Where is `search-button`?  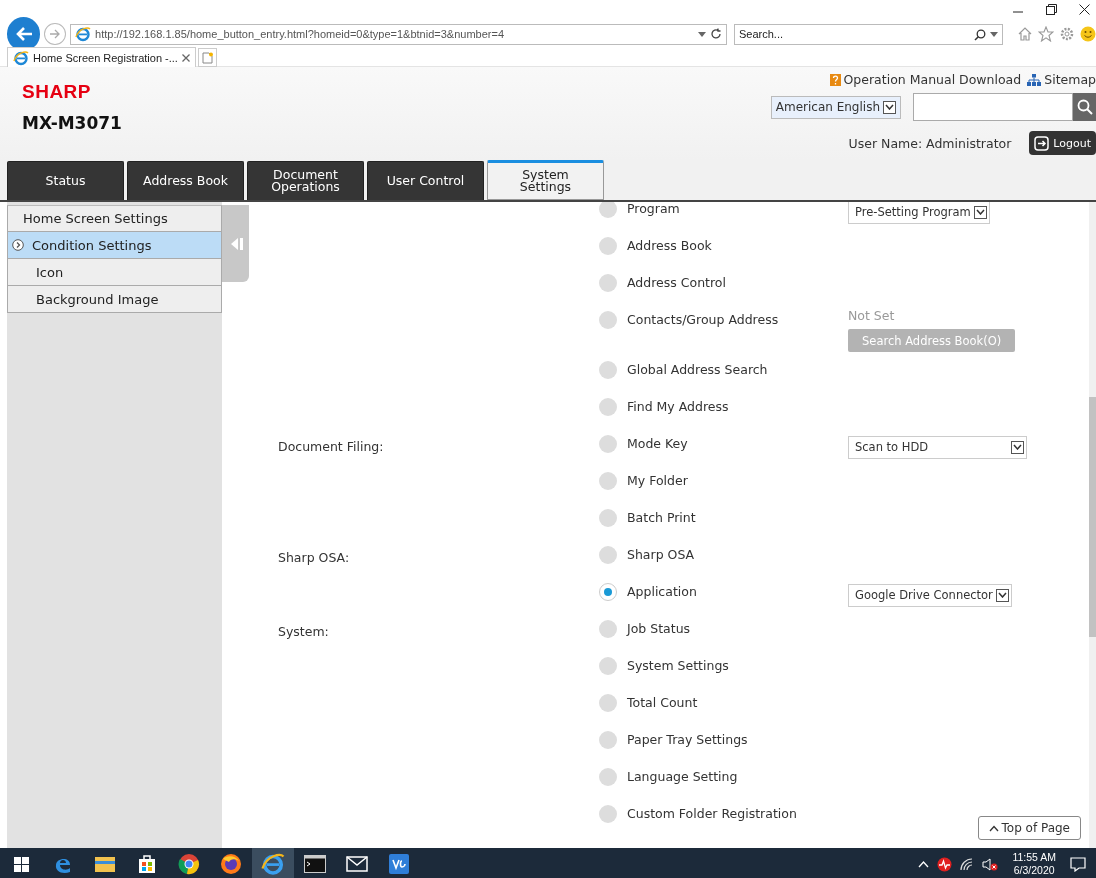
search-button is located at coordinates (1084, 107).